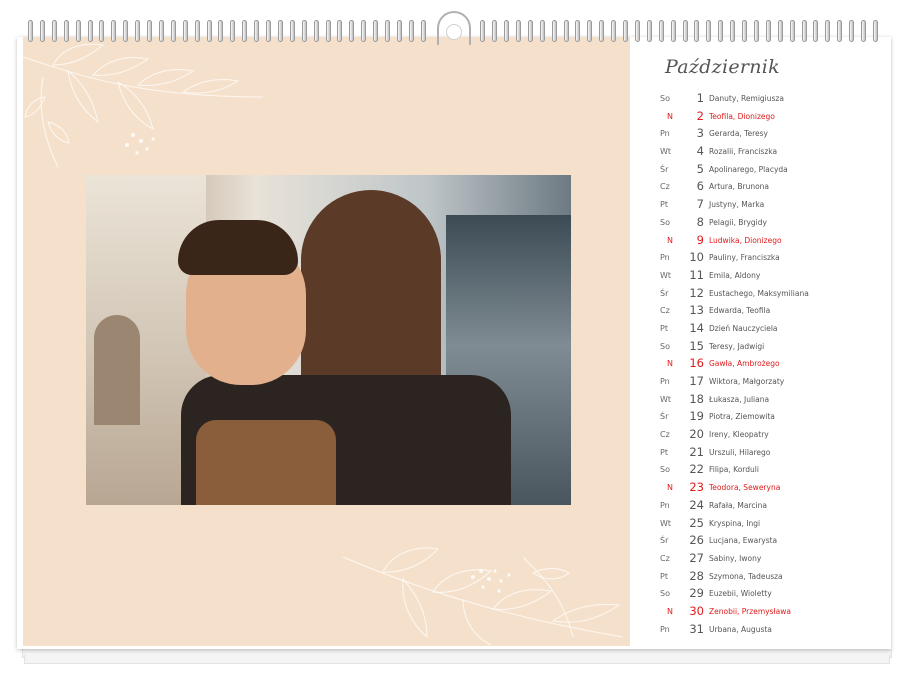 The image size is (906, 691). What do you see at coordinates (700, 239) in the screenshot?
I see `day-number: 9` at bounding box center [700, 239].